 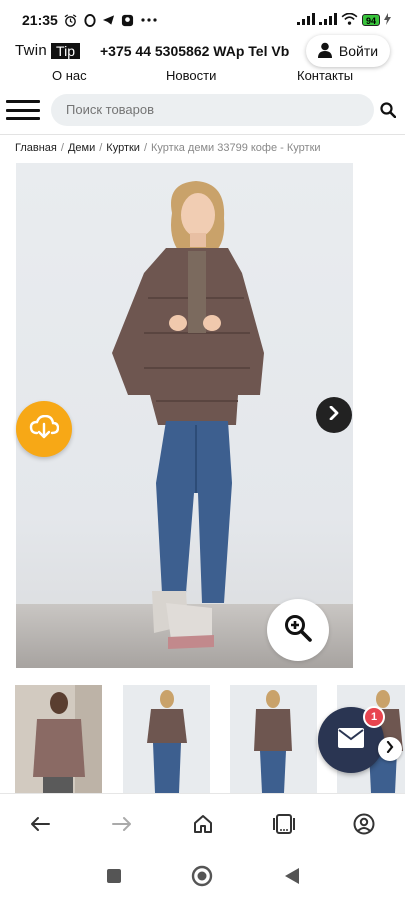 What do you see at coordinates (149, 20) in the screenshot?
I see `more-icon` at bounding box center [149, 20].